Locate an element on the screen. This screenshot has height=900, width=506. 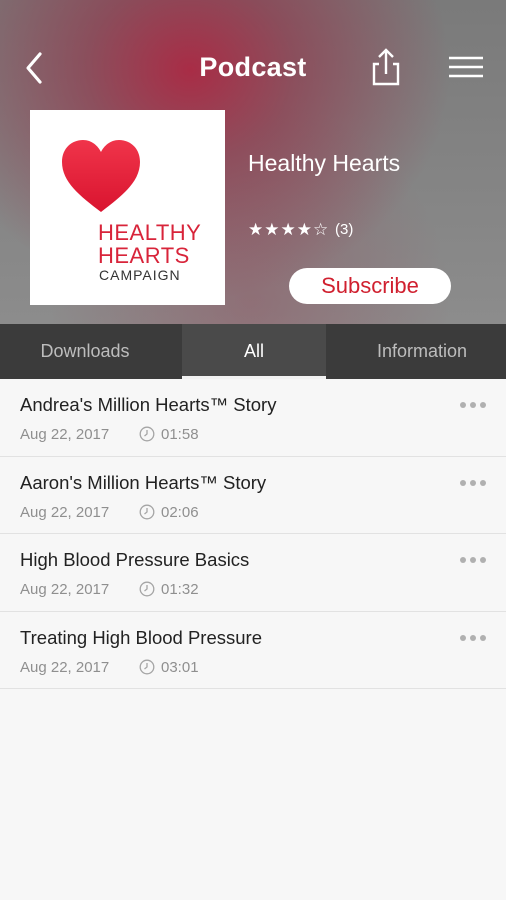
share-icon is located at coordinates (386, 67).